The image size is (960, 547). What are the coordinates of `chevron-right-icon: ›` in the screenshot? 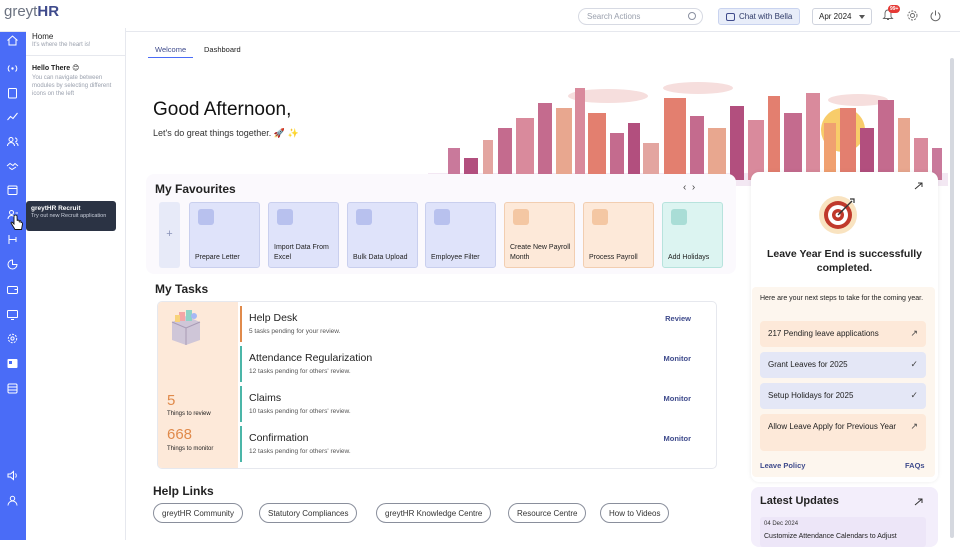 It's located at (693, 187).